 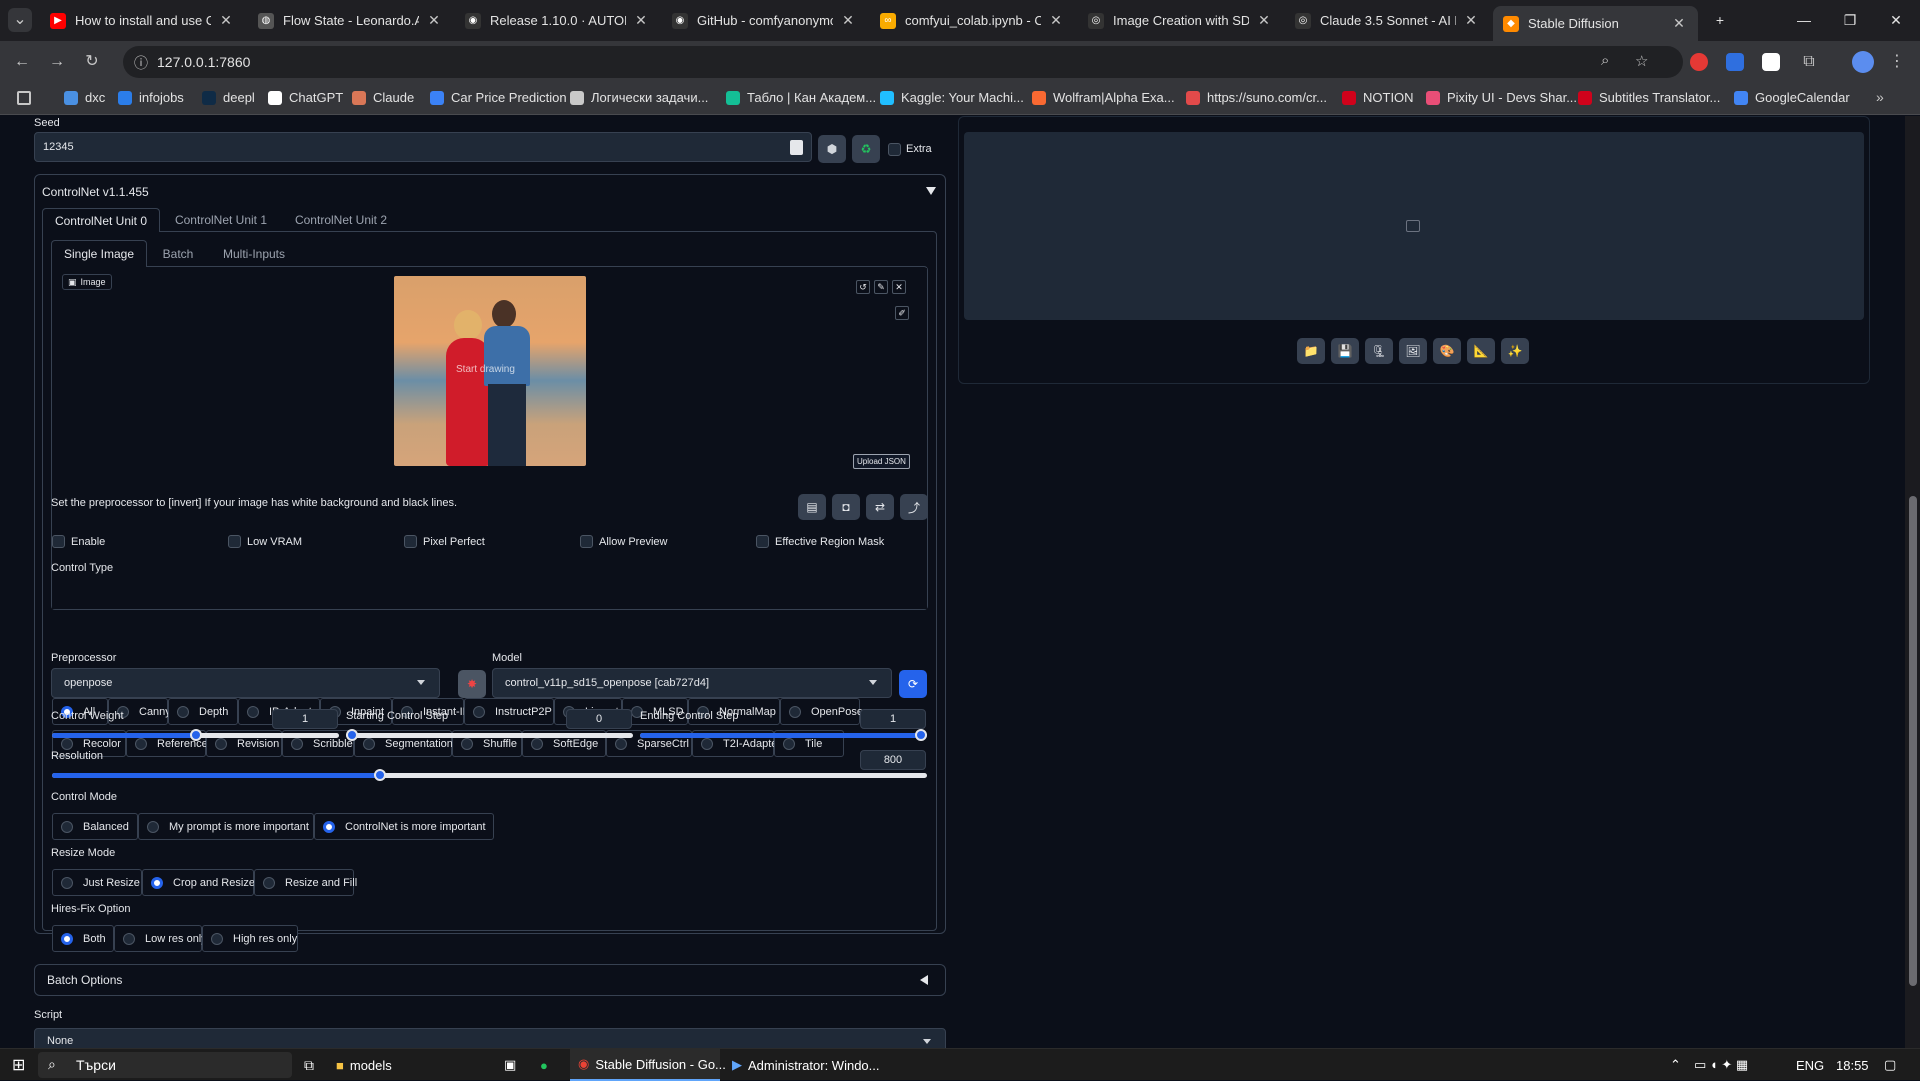 What do you see at coordinates (1699, 62) in the screenshot?
I see `extension-icon` at bounding box center [1699, 62].